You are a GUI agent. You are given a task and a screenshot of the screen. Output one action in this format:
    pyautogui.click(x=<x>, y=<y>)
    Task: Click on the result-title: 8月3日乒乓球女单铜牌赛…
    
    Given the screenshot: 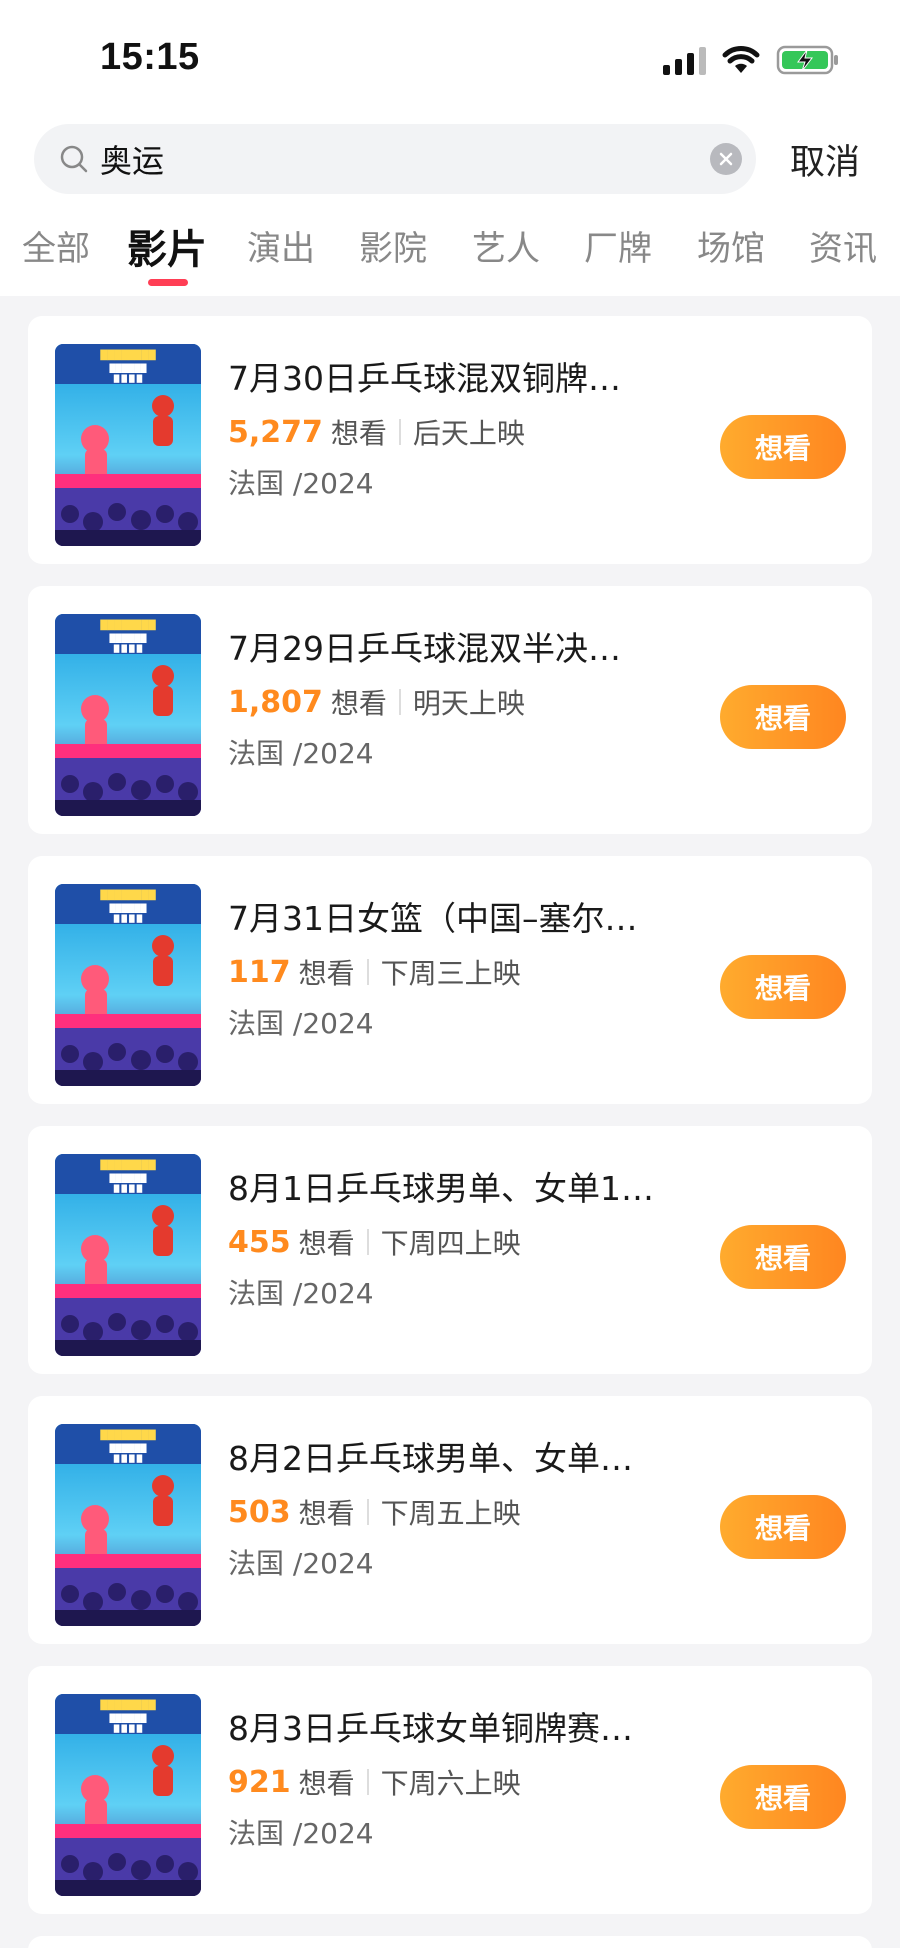 What is the action you would take?
    pyautogui.click(x=448, y=1726)
    